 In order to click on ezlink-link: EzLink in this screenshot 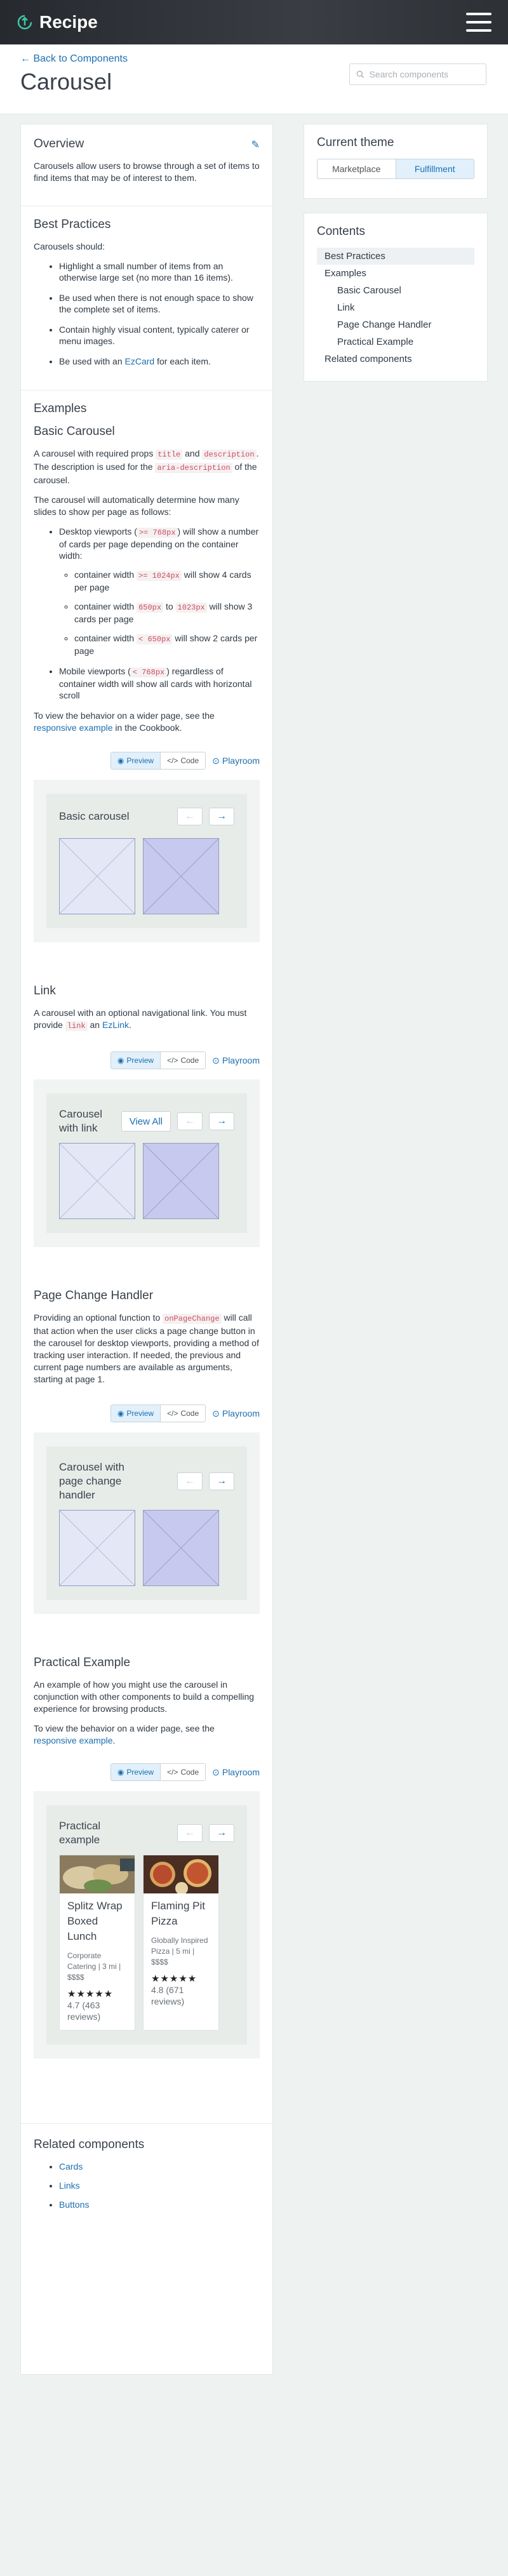, I will do `click(115, 1025)`.